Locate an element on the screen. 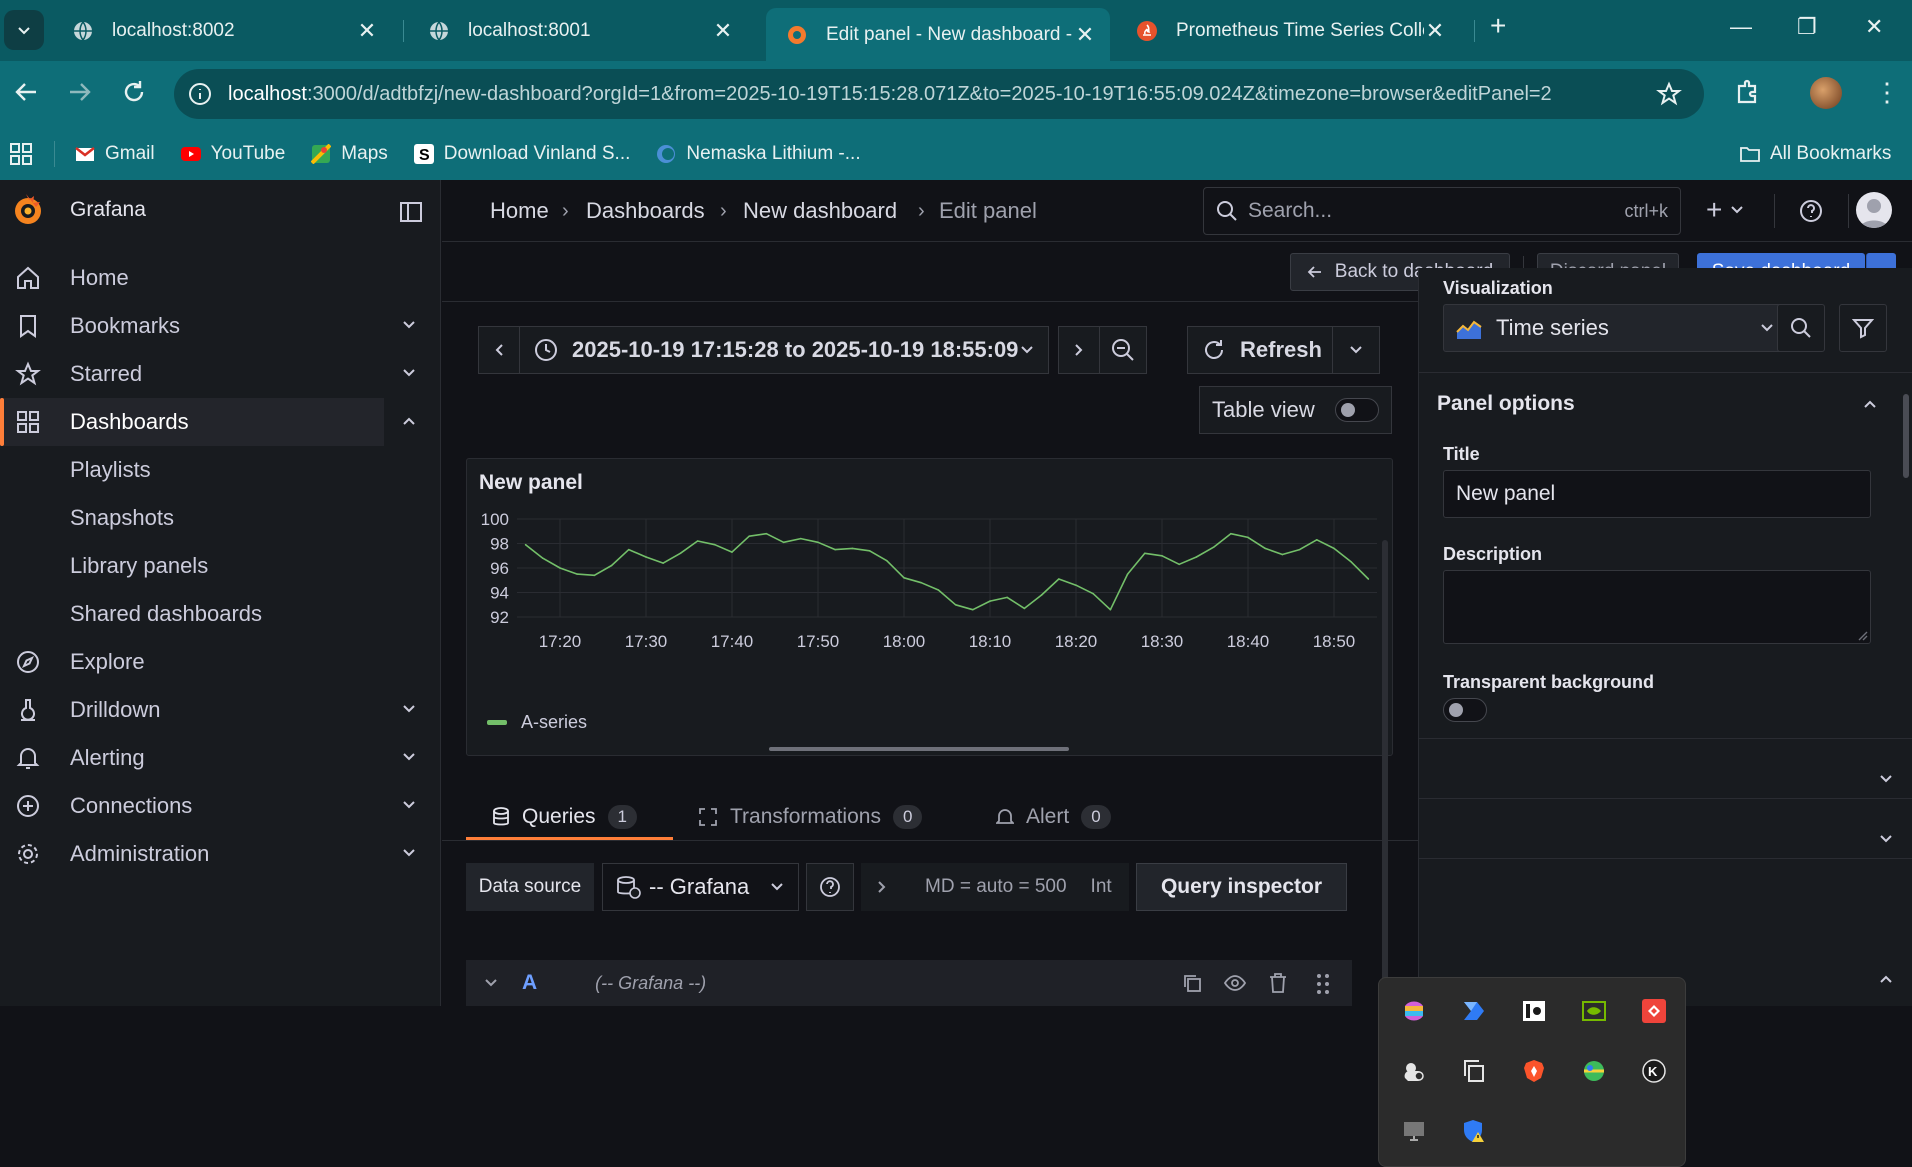 Image resolution: width=1912 pixels, height=1167 pixels. refresh-interval-button is located at coordinates (1356, 350).